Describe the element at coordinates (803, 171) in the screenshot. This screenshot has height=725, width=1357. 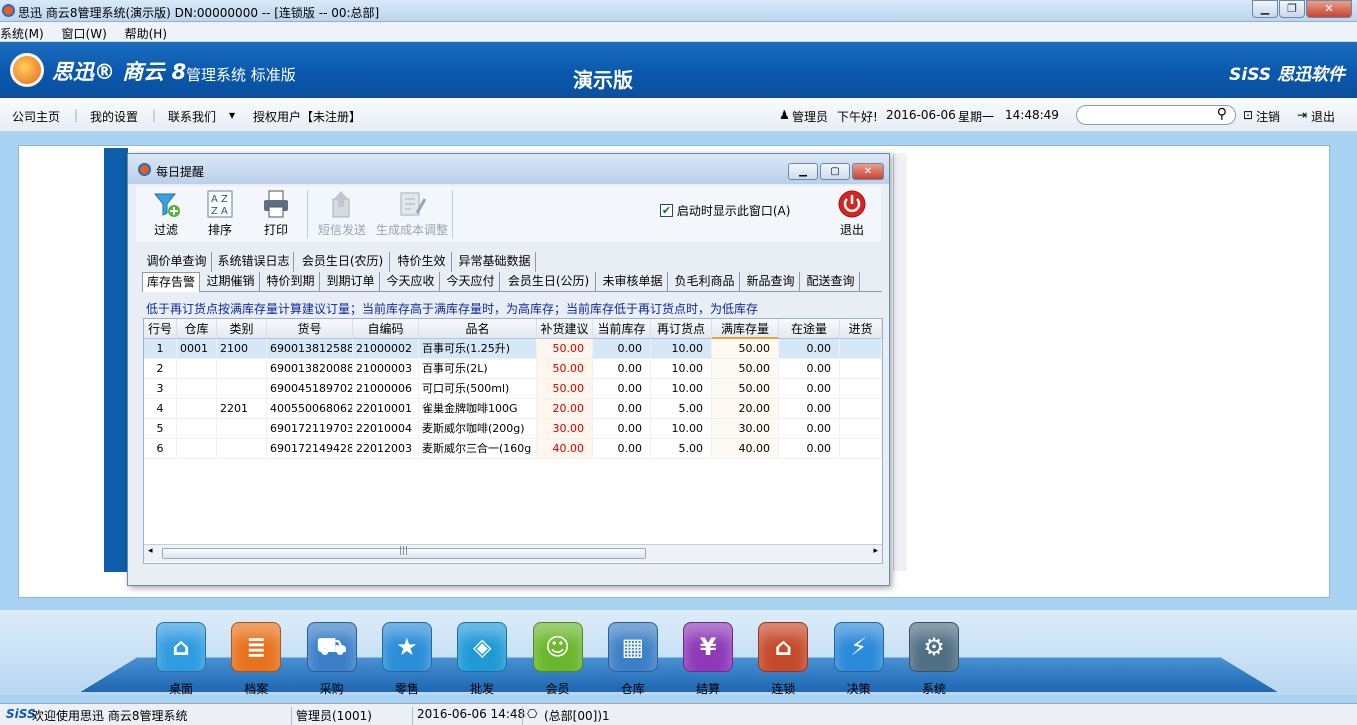
I see `dialog-minimize-button: ▁` at that location.